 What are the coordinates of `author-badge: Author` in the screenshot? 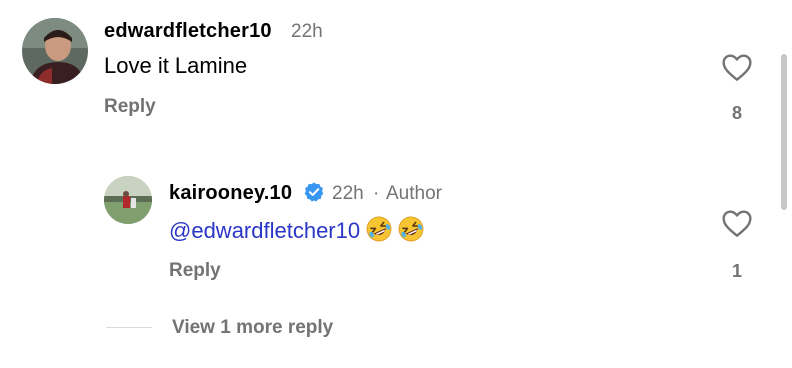 It's located at (414, 193).